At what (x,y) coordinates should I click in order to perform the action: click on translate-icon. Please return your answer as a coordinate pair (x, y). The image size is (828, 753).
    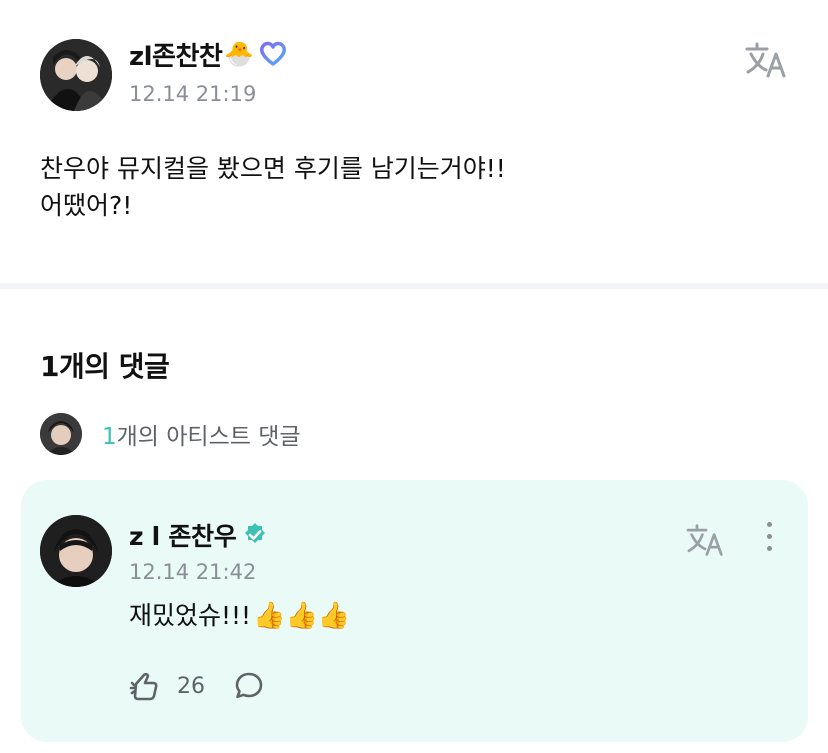
    Looking at the image, I should click on (767, 62).